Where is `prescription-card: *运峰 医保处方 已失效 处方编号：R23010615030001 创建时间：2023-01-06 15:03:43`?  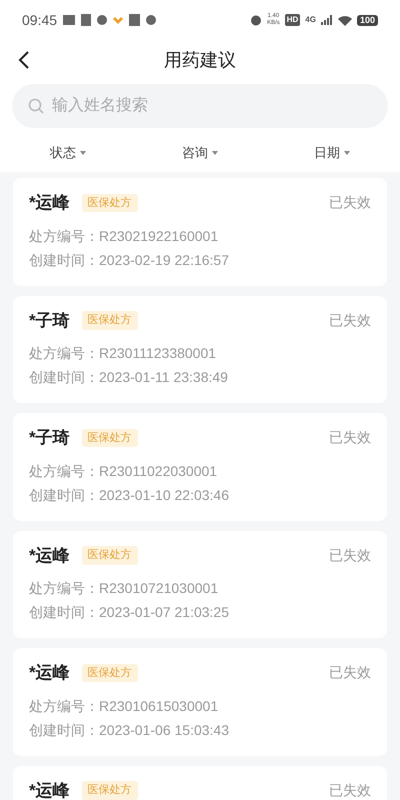 prescription-card: *运峰 医保处方 已失效 处方编号：R23010615030001 创建时间：2023-01-06 15:03:43 is located at coordinates (200, 702).